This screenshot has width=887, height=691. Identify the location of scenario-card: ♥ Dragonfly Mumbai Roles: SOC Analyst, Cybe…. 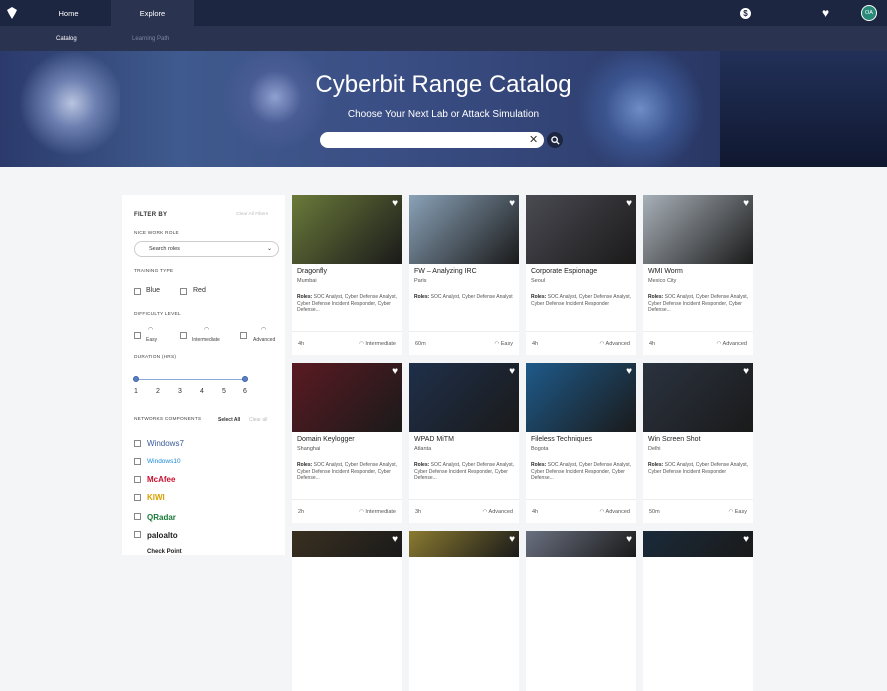
(347, 275).